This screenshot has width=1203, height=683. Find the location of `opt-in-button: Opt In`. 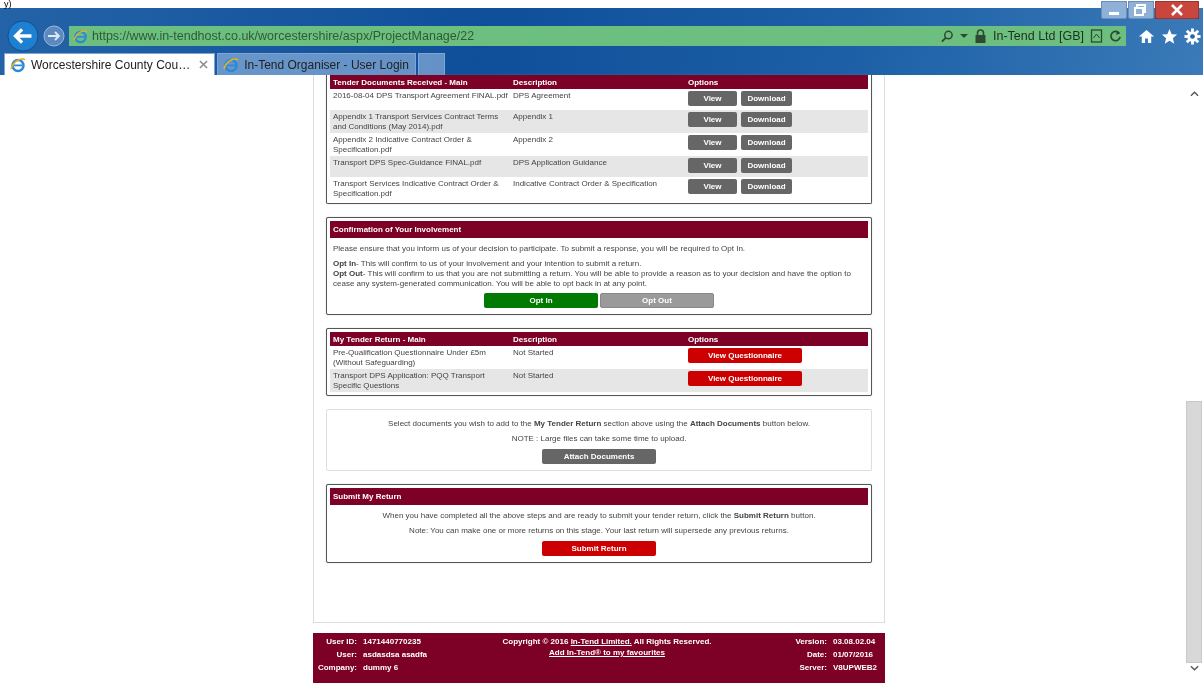

opt-in-button: Opt In is located at coordinates (541, 300).